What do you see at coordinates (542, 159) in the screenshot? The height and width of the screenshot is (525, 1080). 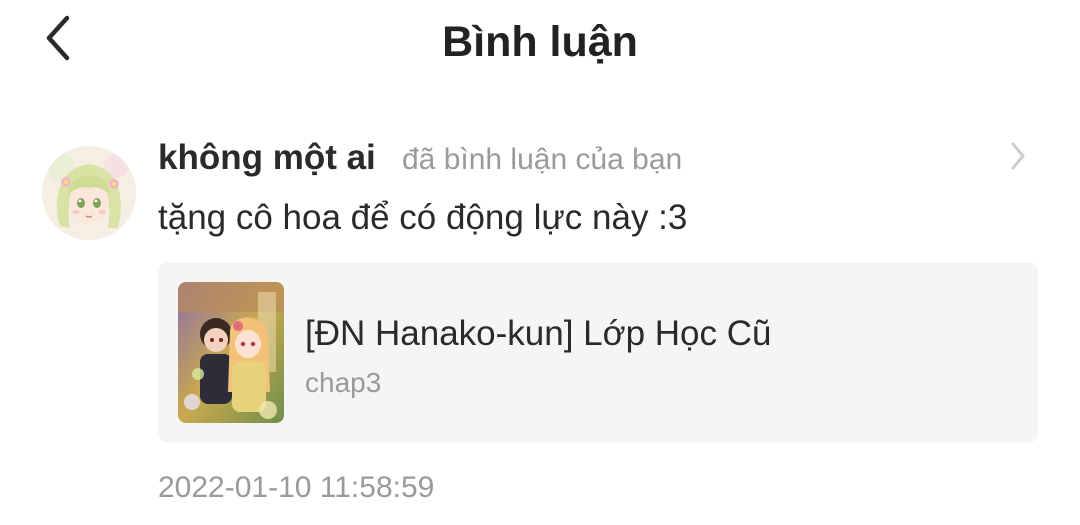 I see `action-text: đã bình luận của bạn` at bounding box center [542, 159].